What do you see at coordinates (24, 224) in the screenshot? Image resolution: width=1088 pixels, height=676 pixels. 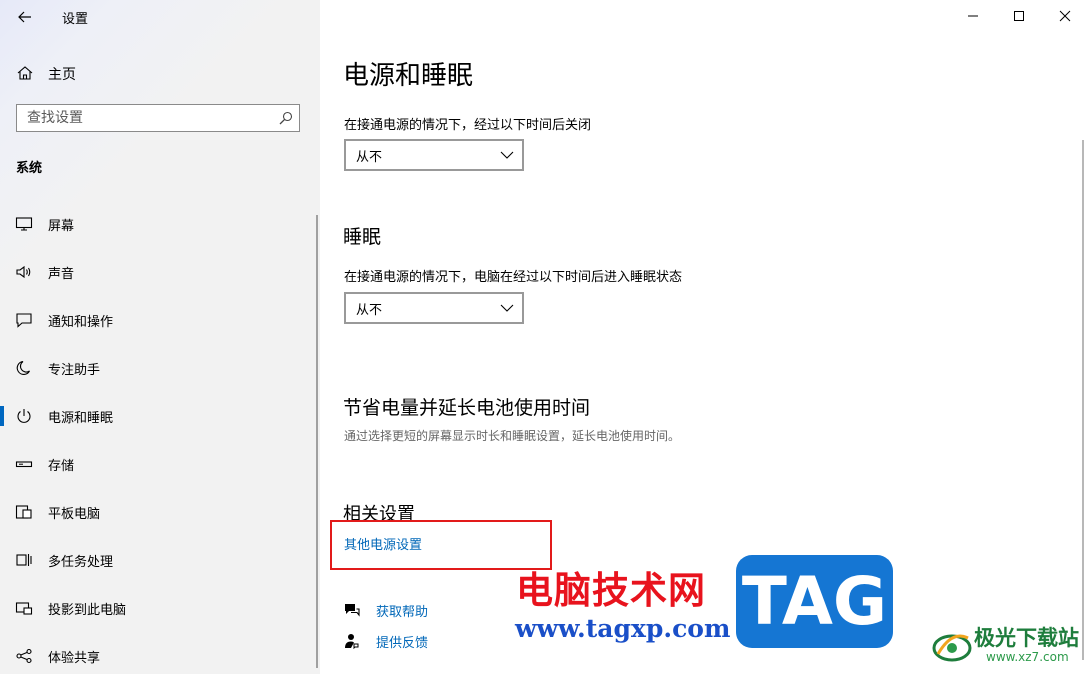 I see `display-icon` at bounding box center [24, 224].